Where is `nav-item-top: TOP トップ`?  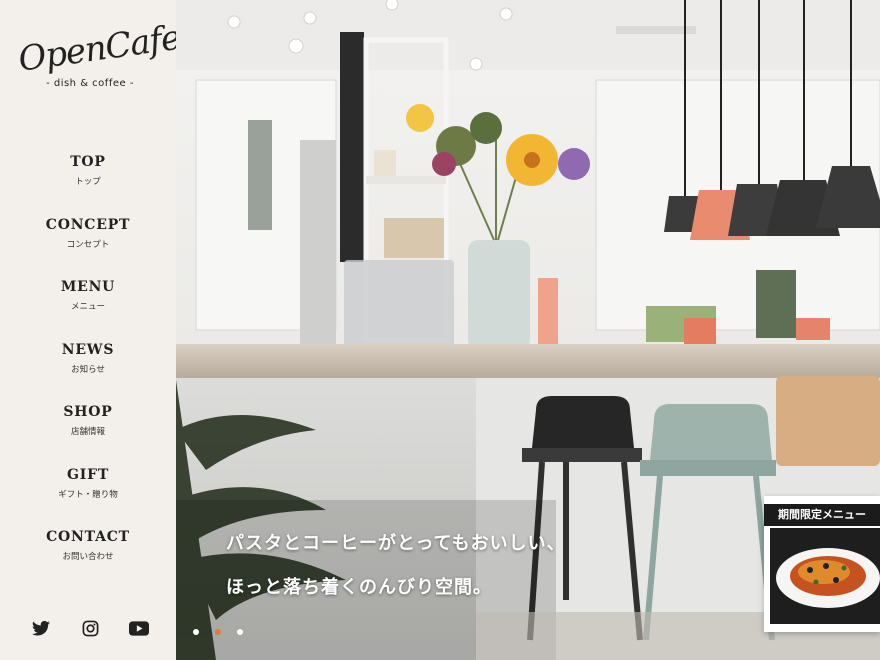 nav-item-top: TOP トップ is located at coordinates (88, 183).